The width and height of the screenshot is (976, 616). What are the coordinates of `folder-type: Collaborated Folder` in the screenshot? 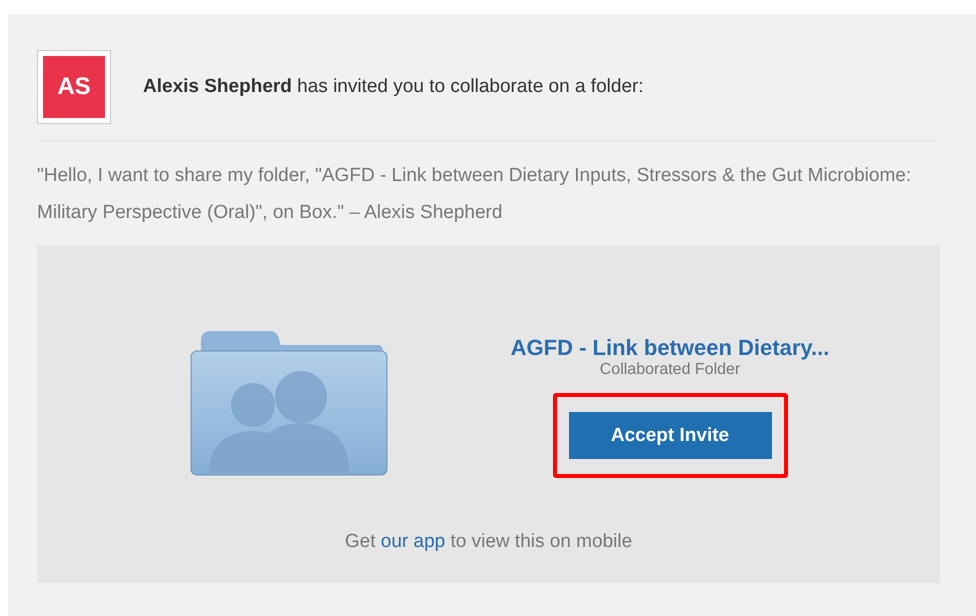 It's located at (670, 370).